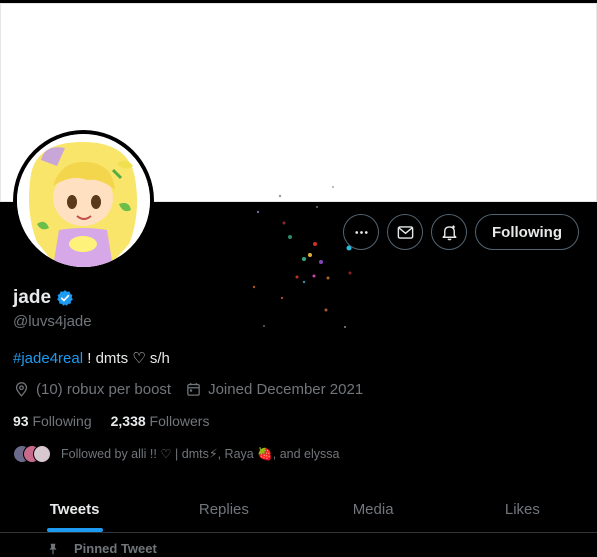  I want to click on avatar-illustration, so click(83, 200).